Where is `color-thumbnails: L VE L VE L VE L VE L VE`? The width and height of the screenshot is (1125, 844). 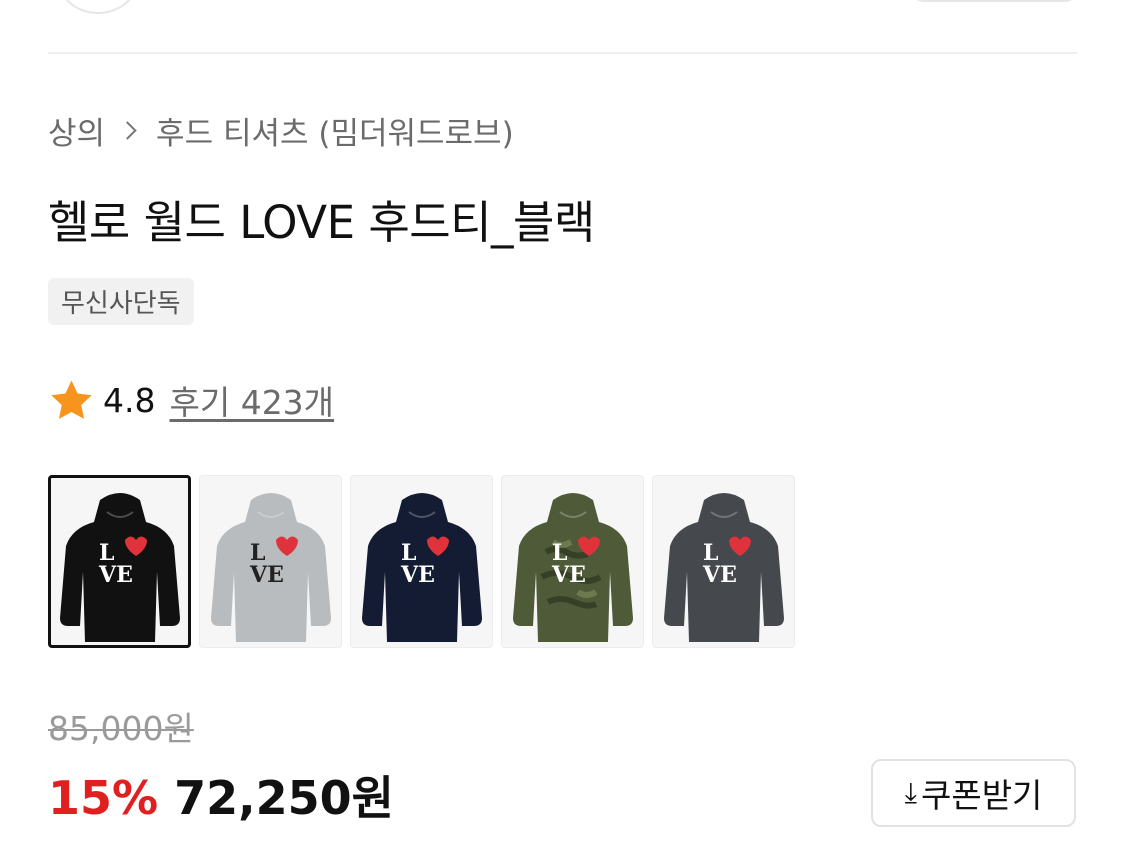
color-thumbnails: L VE L VE L VE L VE L VE is located at coordinates (421, 561).